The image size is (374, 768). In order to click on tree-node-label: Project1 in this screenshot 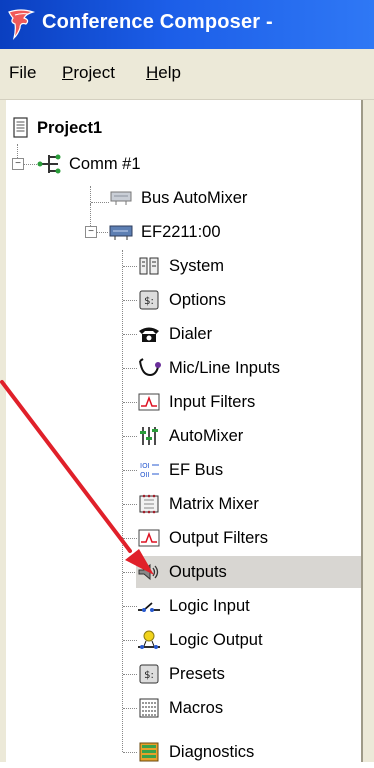, I will do `click(70, 127)`.